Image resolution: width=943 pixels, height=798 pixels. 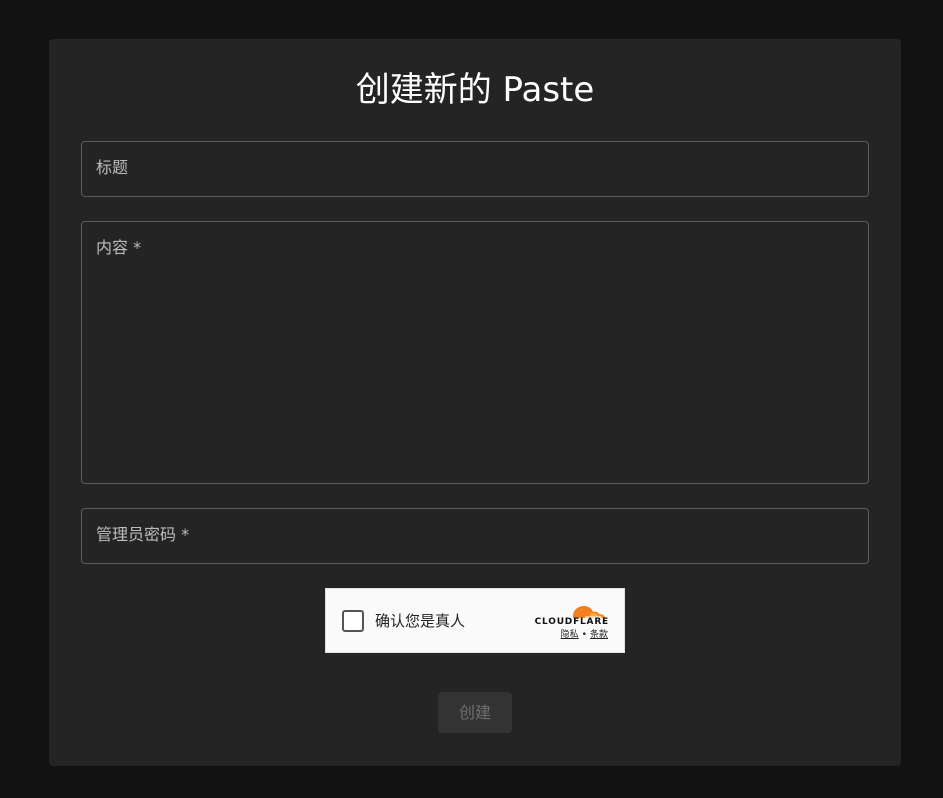 I want to click on captcha-footer-links: 隐私 • 条款, so click(x=584, y=635).